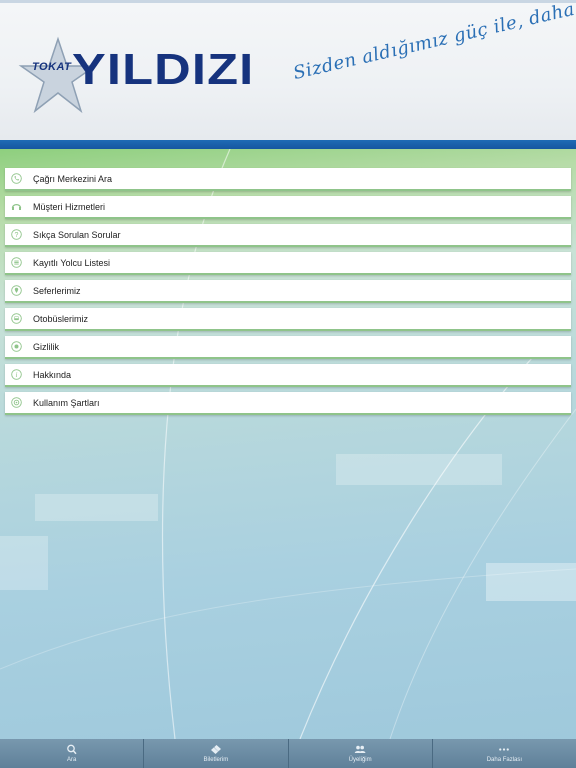  Describe the element at coordinates (163, 69) in the screenshot. I see `logo-main-text: YILDIZI` at that location.